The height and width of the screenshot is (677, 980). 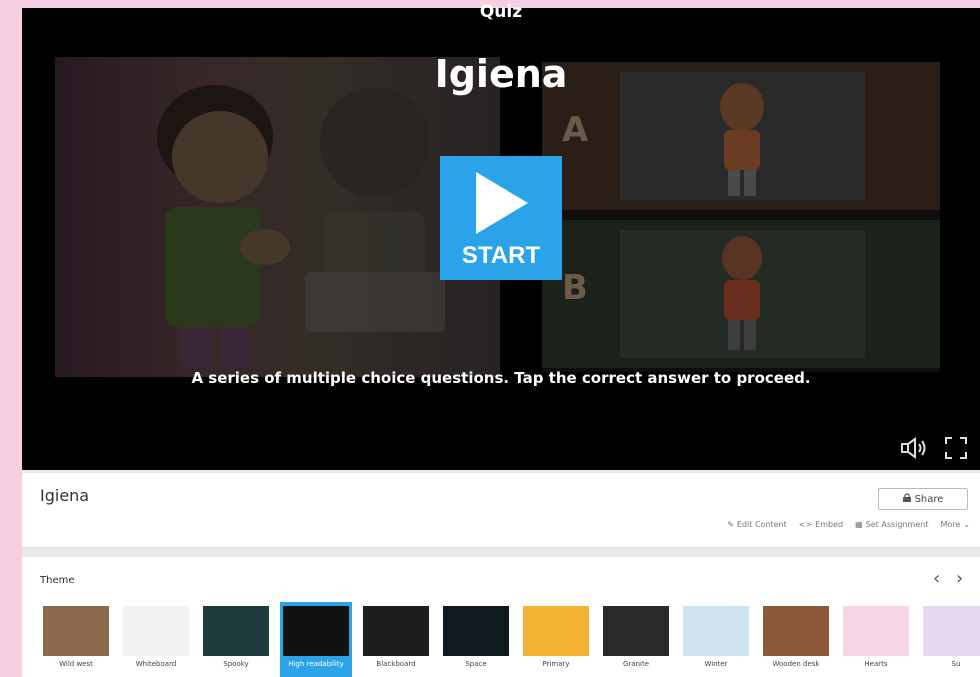 I want to click on theme-name: Wooden desk, so click(x=796, y=664).